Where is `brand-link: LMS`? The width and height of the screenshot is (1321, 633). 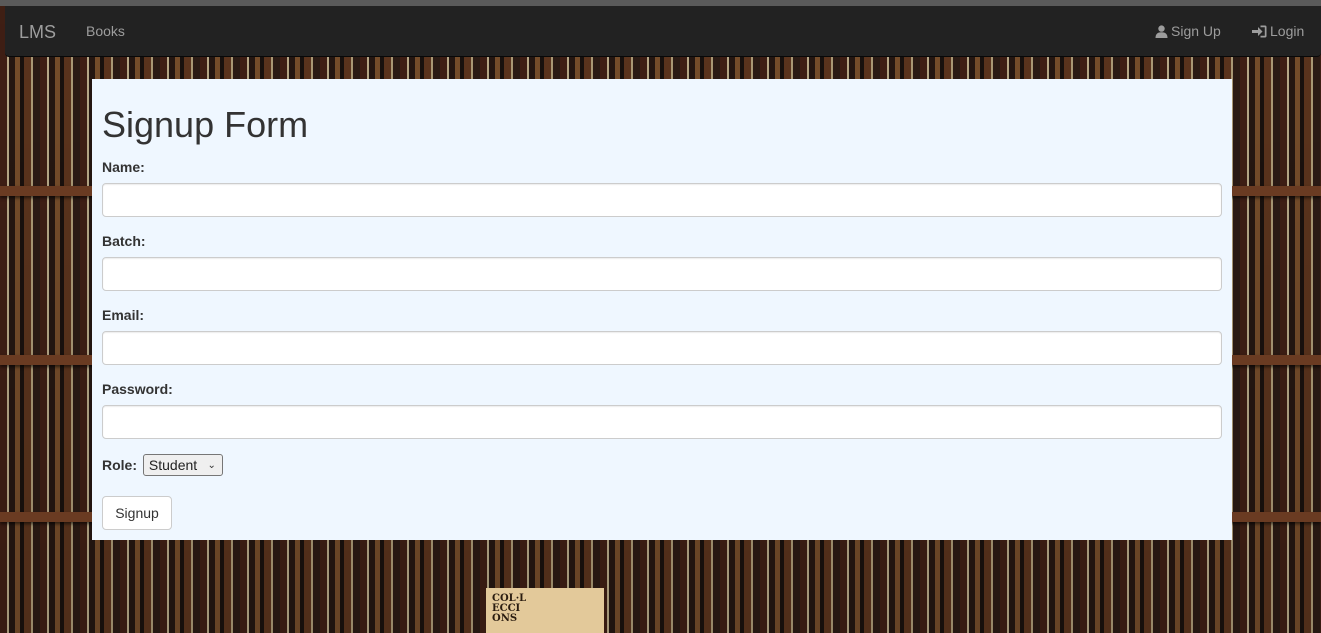
brand-link: LMS is located at coordinates (37, 32).